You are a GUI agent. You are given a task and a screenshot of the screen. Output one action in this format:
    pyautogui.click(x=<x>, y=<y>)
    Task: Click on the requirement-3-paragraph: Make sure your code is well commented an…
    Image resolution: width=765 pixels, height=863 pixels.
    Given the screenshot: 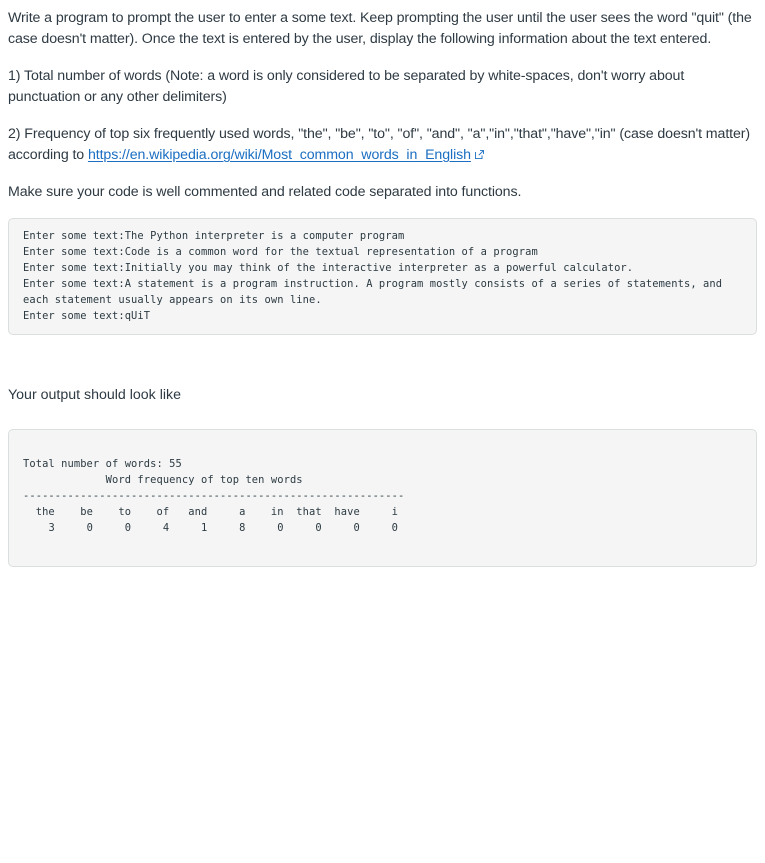 What is the action you would take?
    pyautogui.click(x=265, y=192)
    